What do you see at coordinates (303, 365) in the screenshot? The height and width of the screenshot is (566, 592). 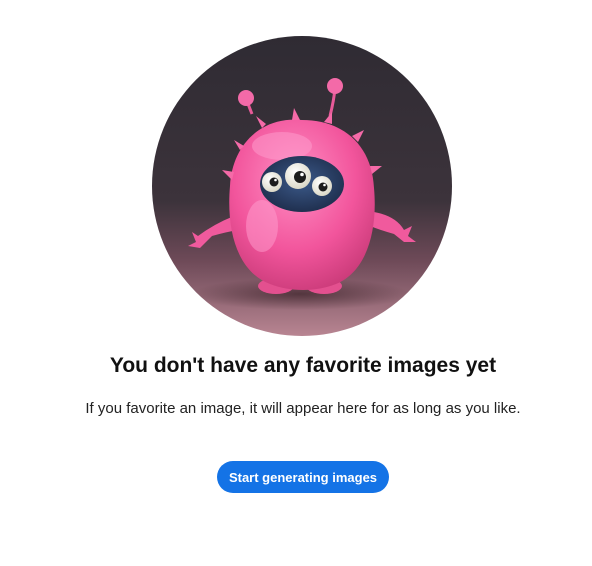 I see `empty-state-title: You don't have any favorite images yet` at bounding box center [303, 365].